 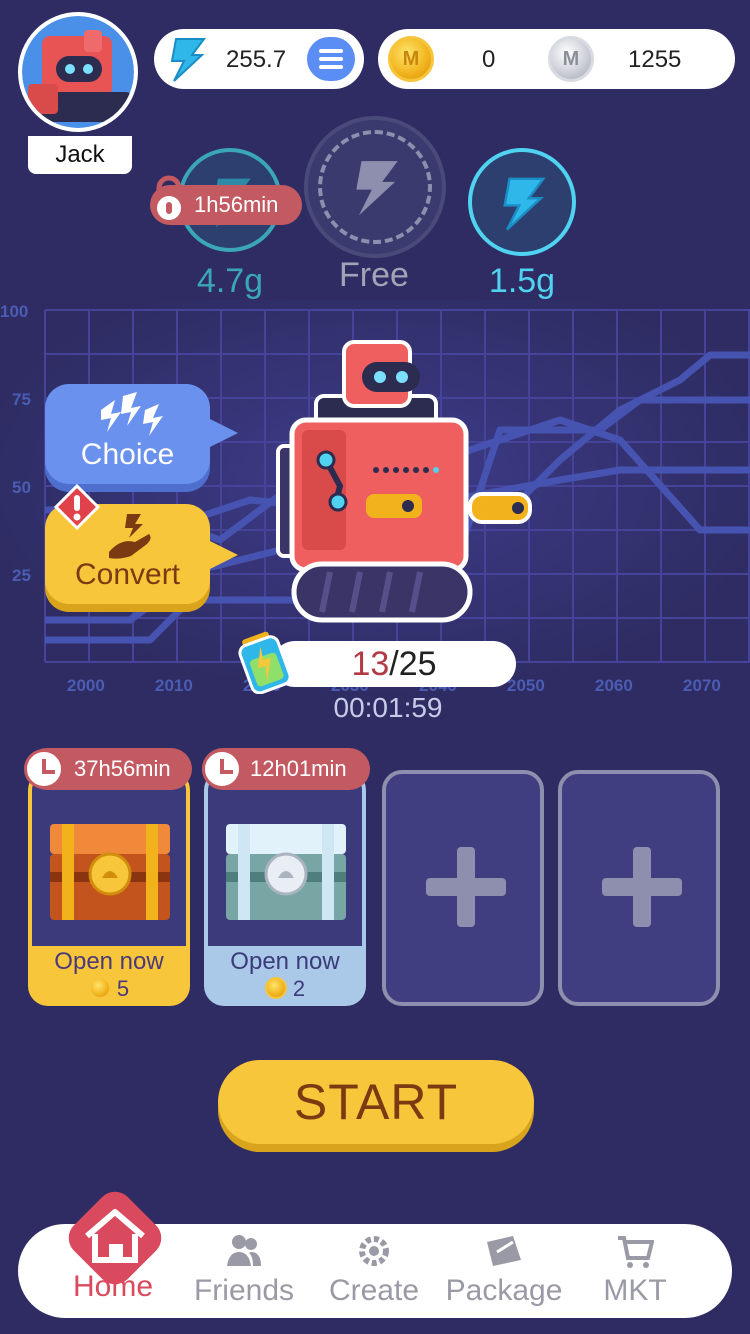 What do you see at coordinates (522, 281) in the screenshot?
I see `energy-option-3-label: 1.5g` at bounding box center [522, 281].